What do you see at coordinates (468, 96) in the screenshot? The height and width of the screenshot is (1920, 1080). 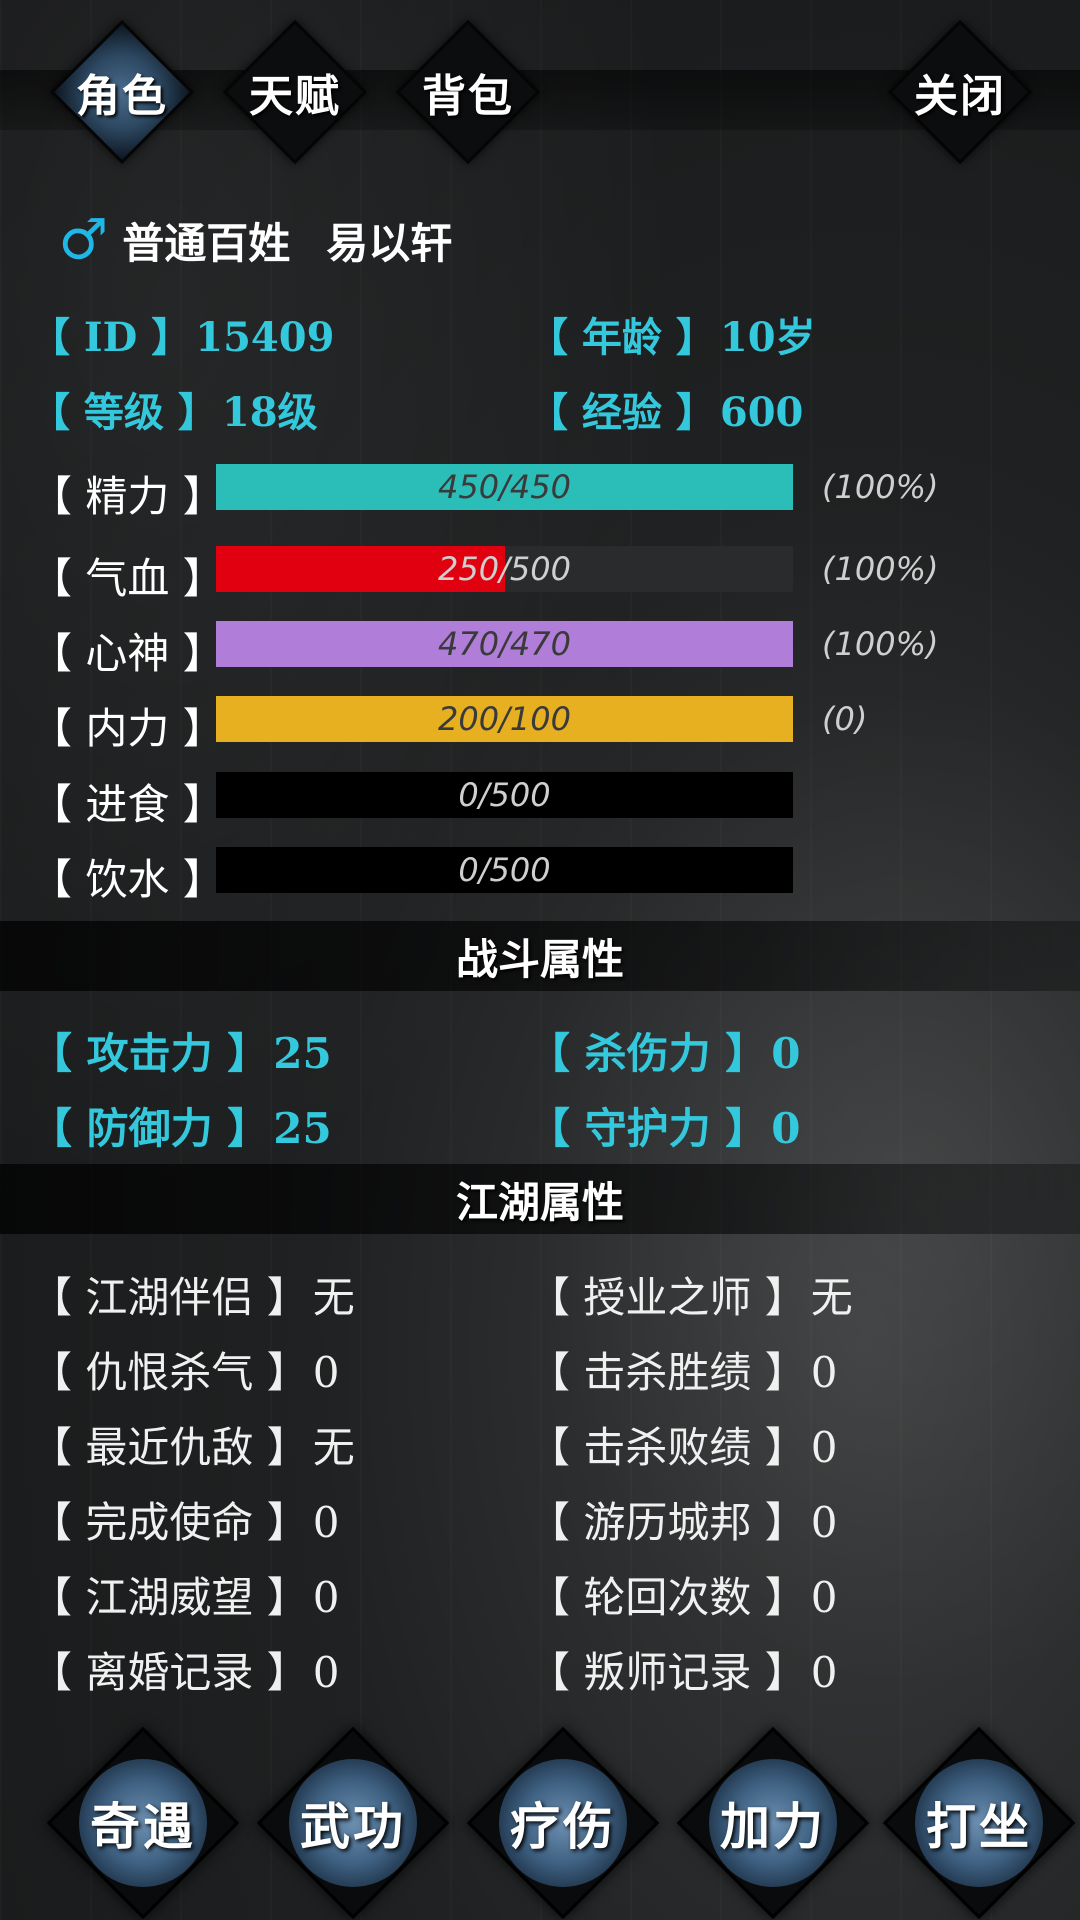 I see `tab-backpack-label: 背包` at bounding box center [468, 96].